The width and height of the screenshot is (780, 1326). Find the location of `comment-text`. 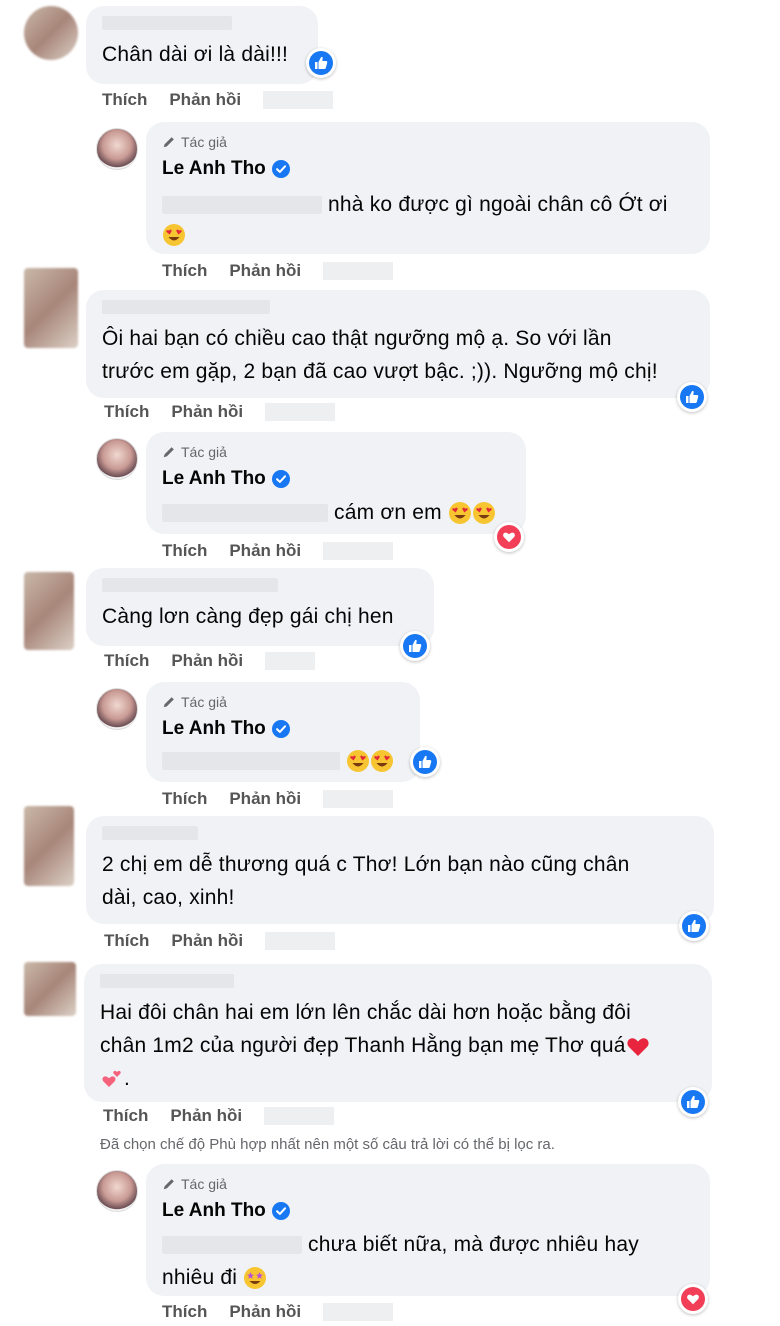

comment-text is located at coordinates (283, 760).